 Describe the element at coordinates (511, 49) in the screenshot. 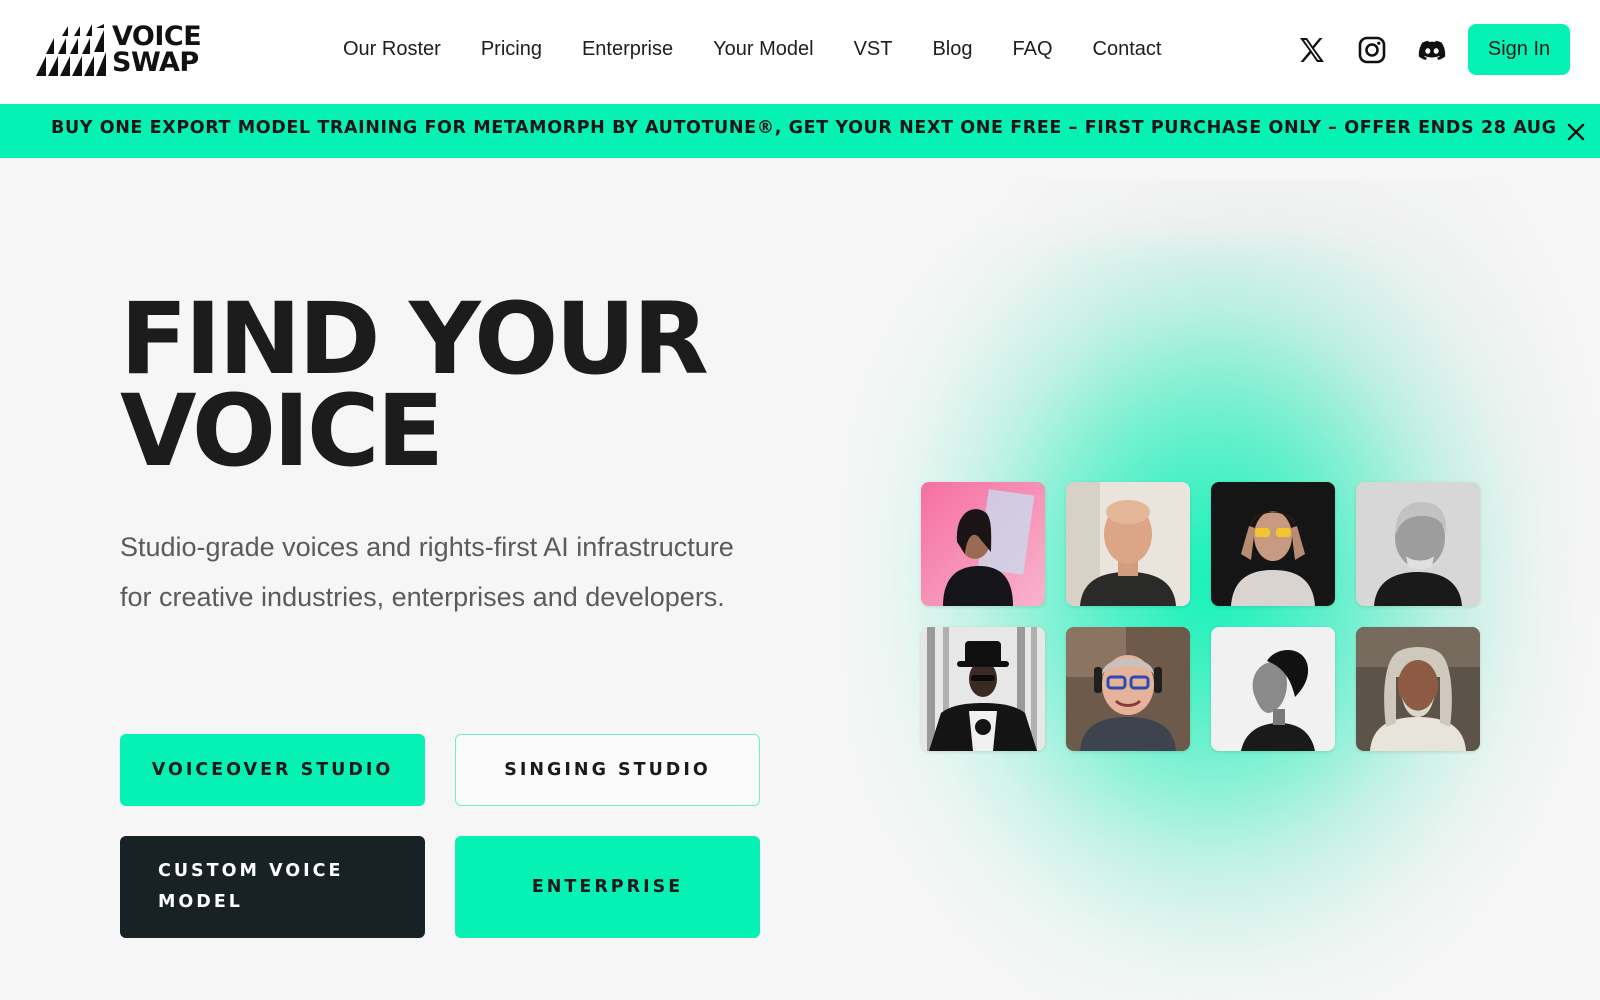

I see `nav-pricing: Pricing` at that location.